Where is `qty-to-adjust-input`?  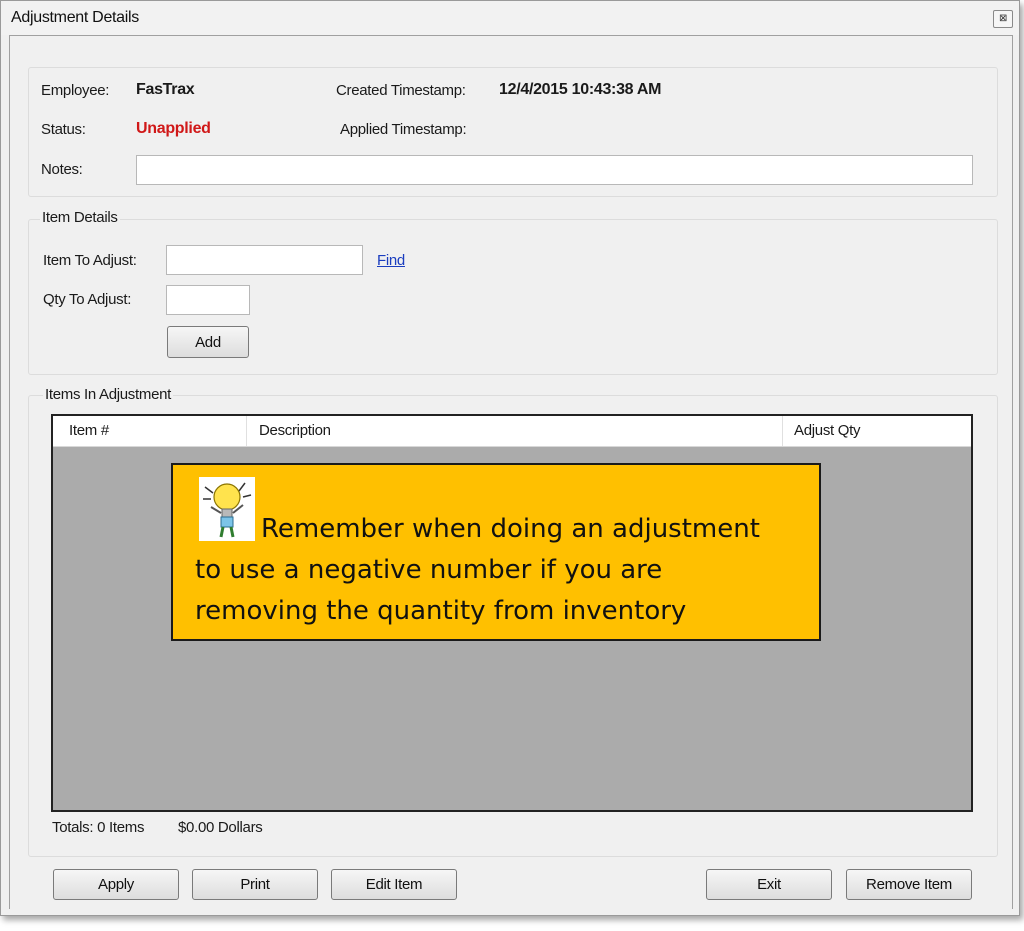
qty-to-adjust-input is located at coordinates (208, 300).